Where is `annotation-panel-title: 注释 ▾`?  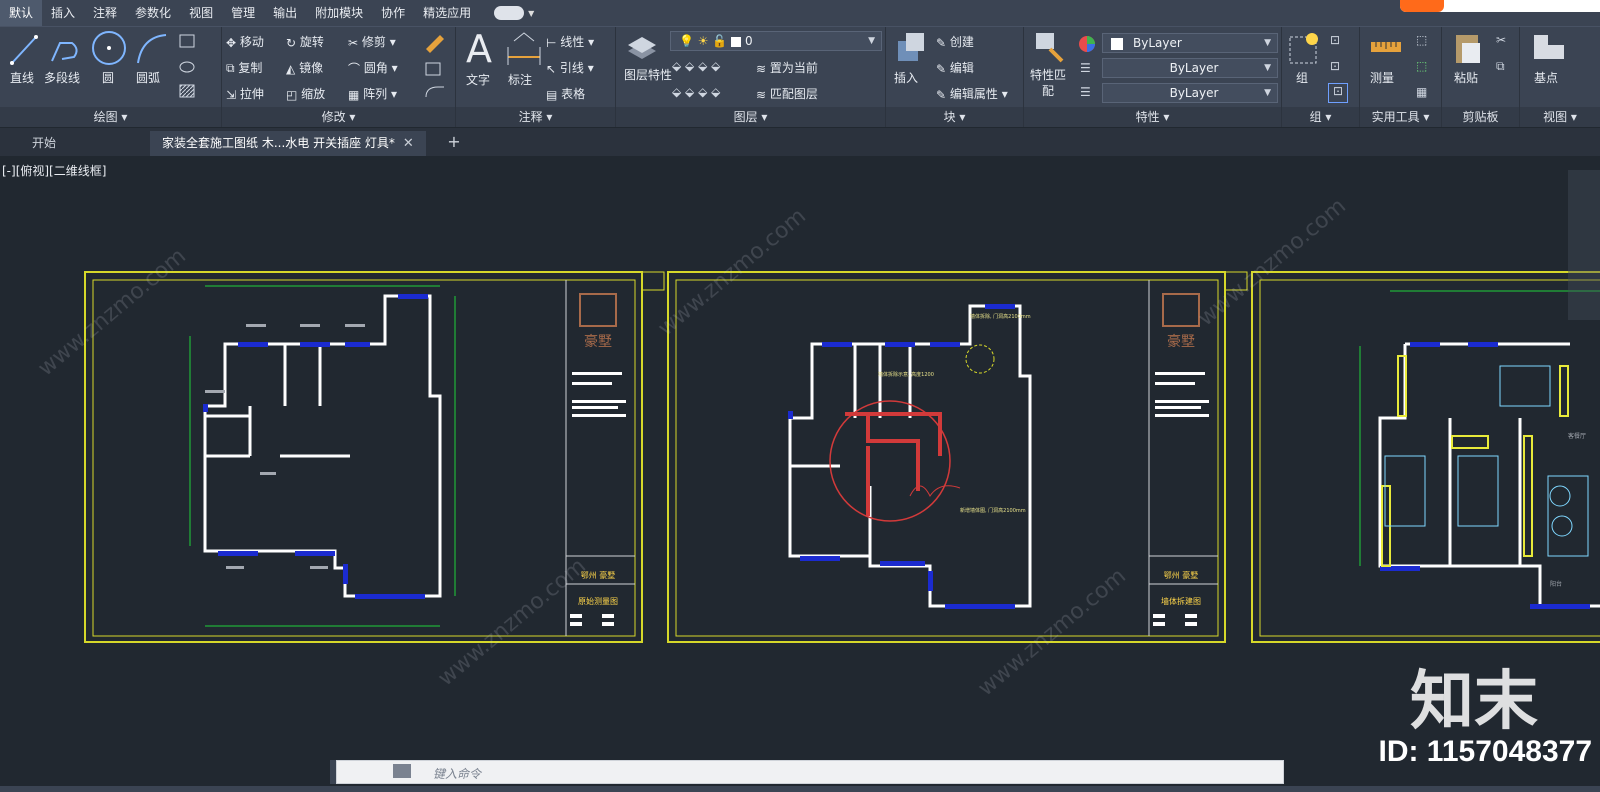
annotation-panel-title: 注释 ▾ is located at coordinates (535, 117).